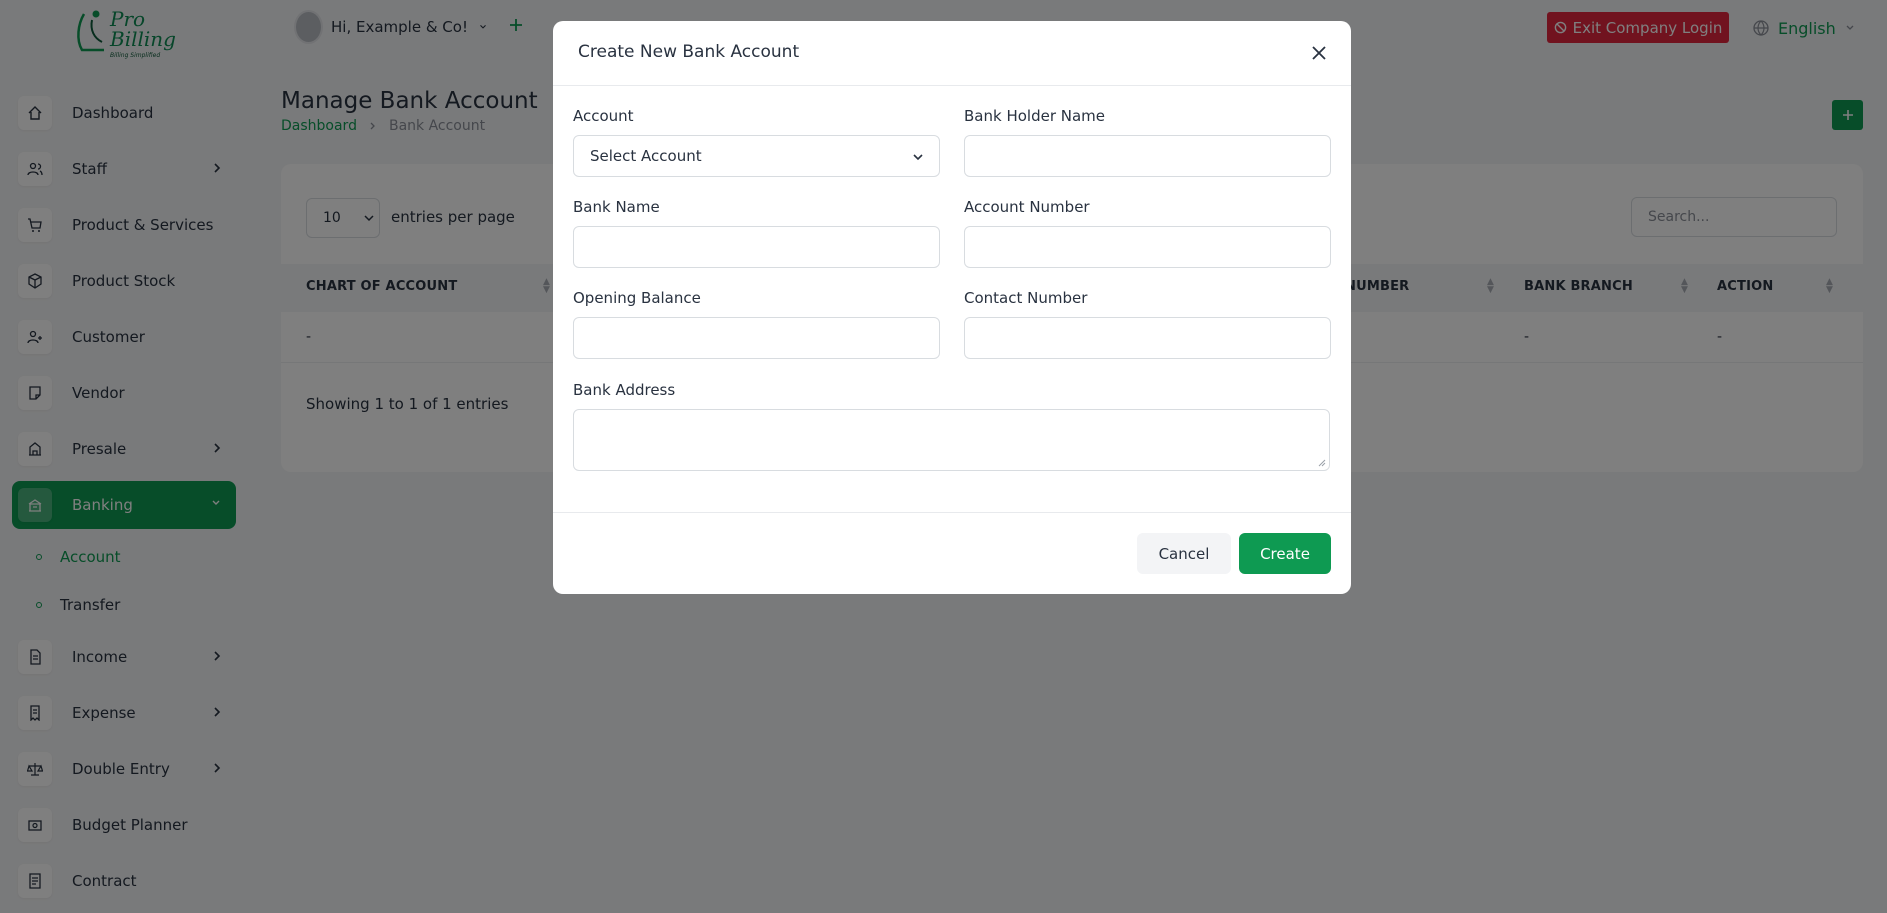  I want to click on bank-address-label: Bank Address, so click(624, 390).